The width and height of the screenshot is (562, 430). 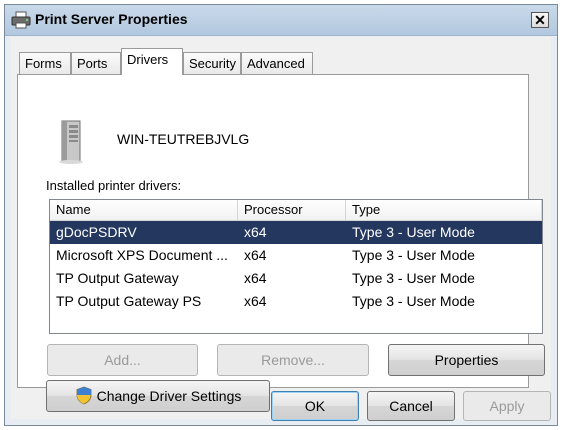 I want to click on title-bar: Print Server Properties ✕, so click(x=281, y=20).